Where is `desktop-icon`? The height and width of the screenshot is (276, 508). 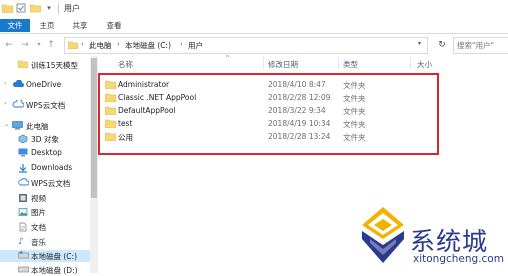
desktop-icon is located at coordinates (23, 152).